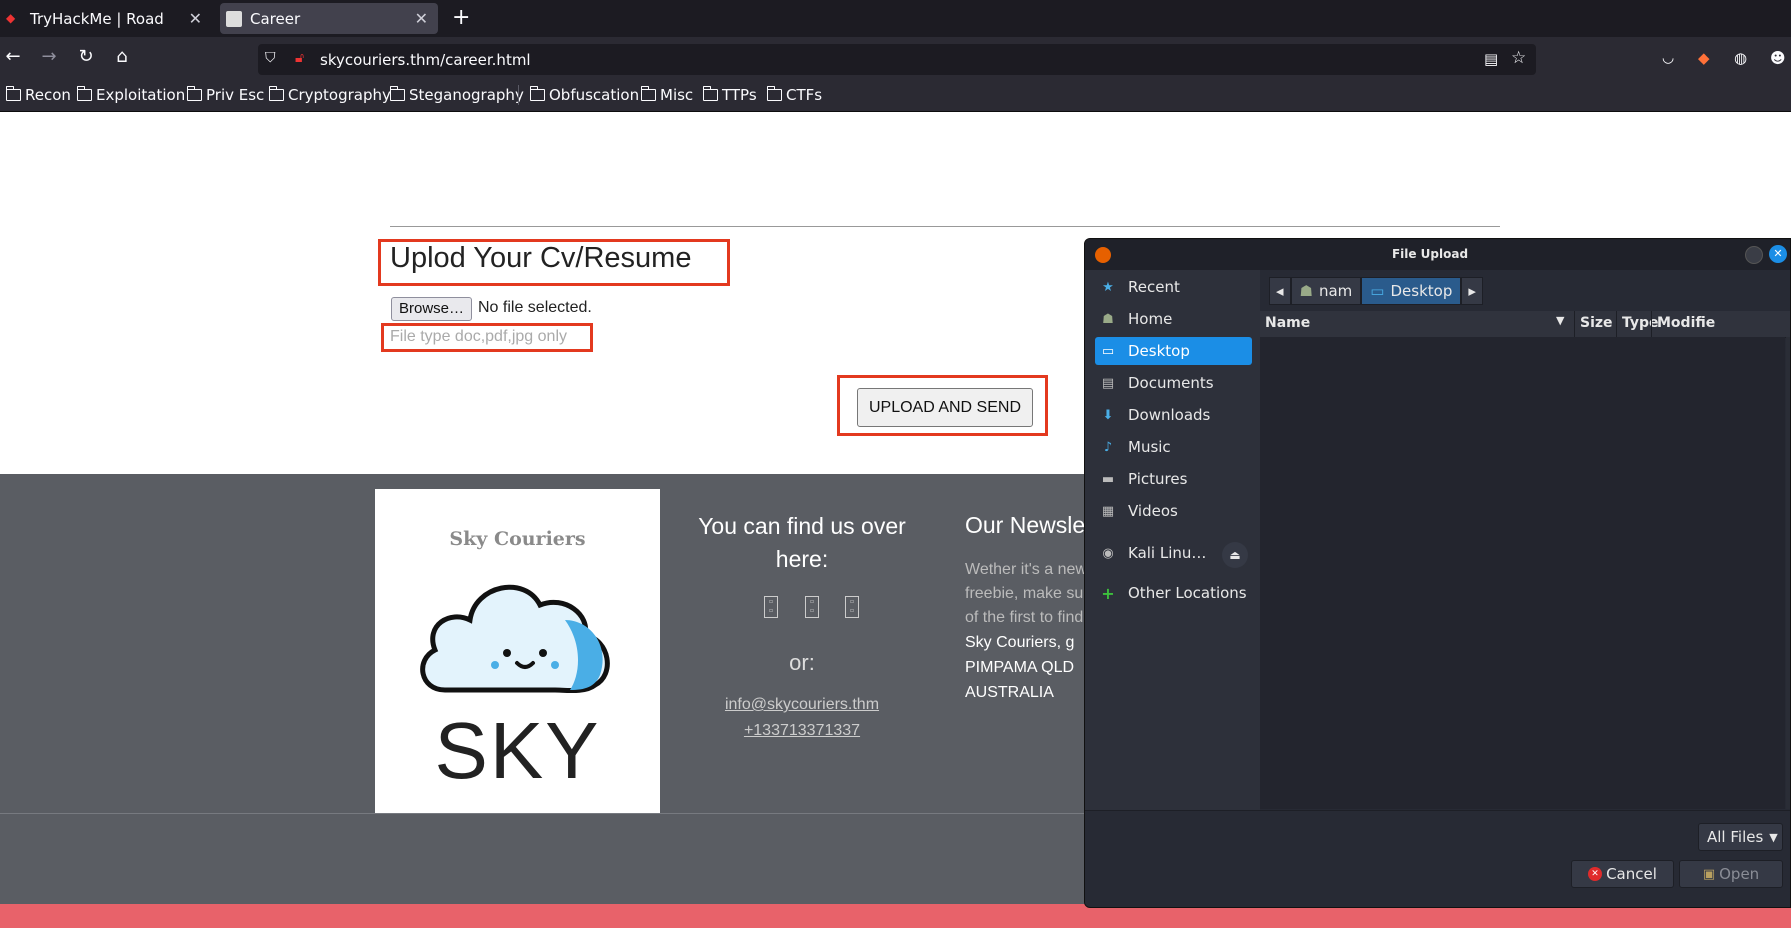 The image size is (1791, 928). I want to click on file-filter-select: All Files ▼, so click(1740, 837).